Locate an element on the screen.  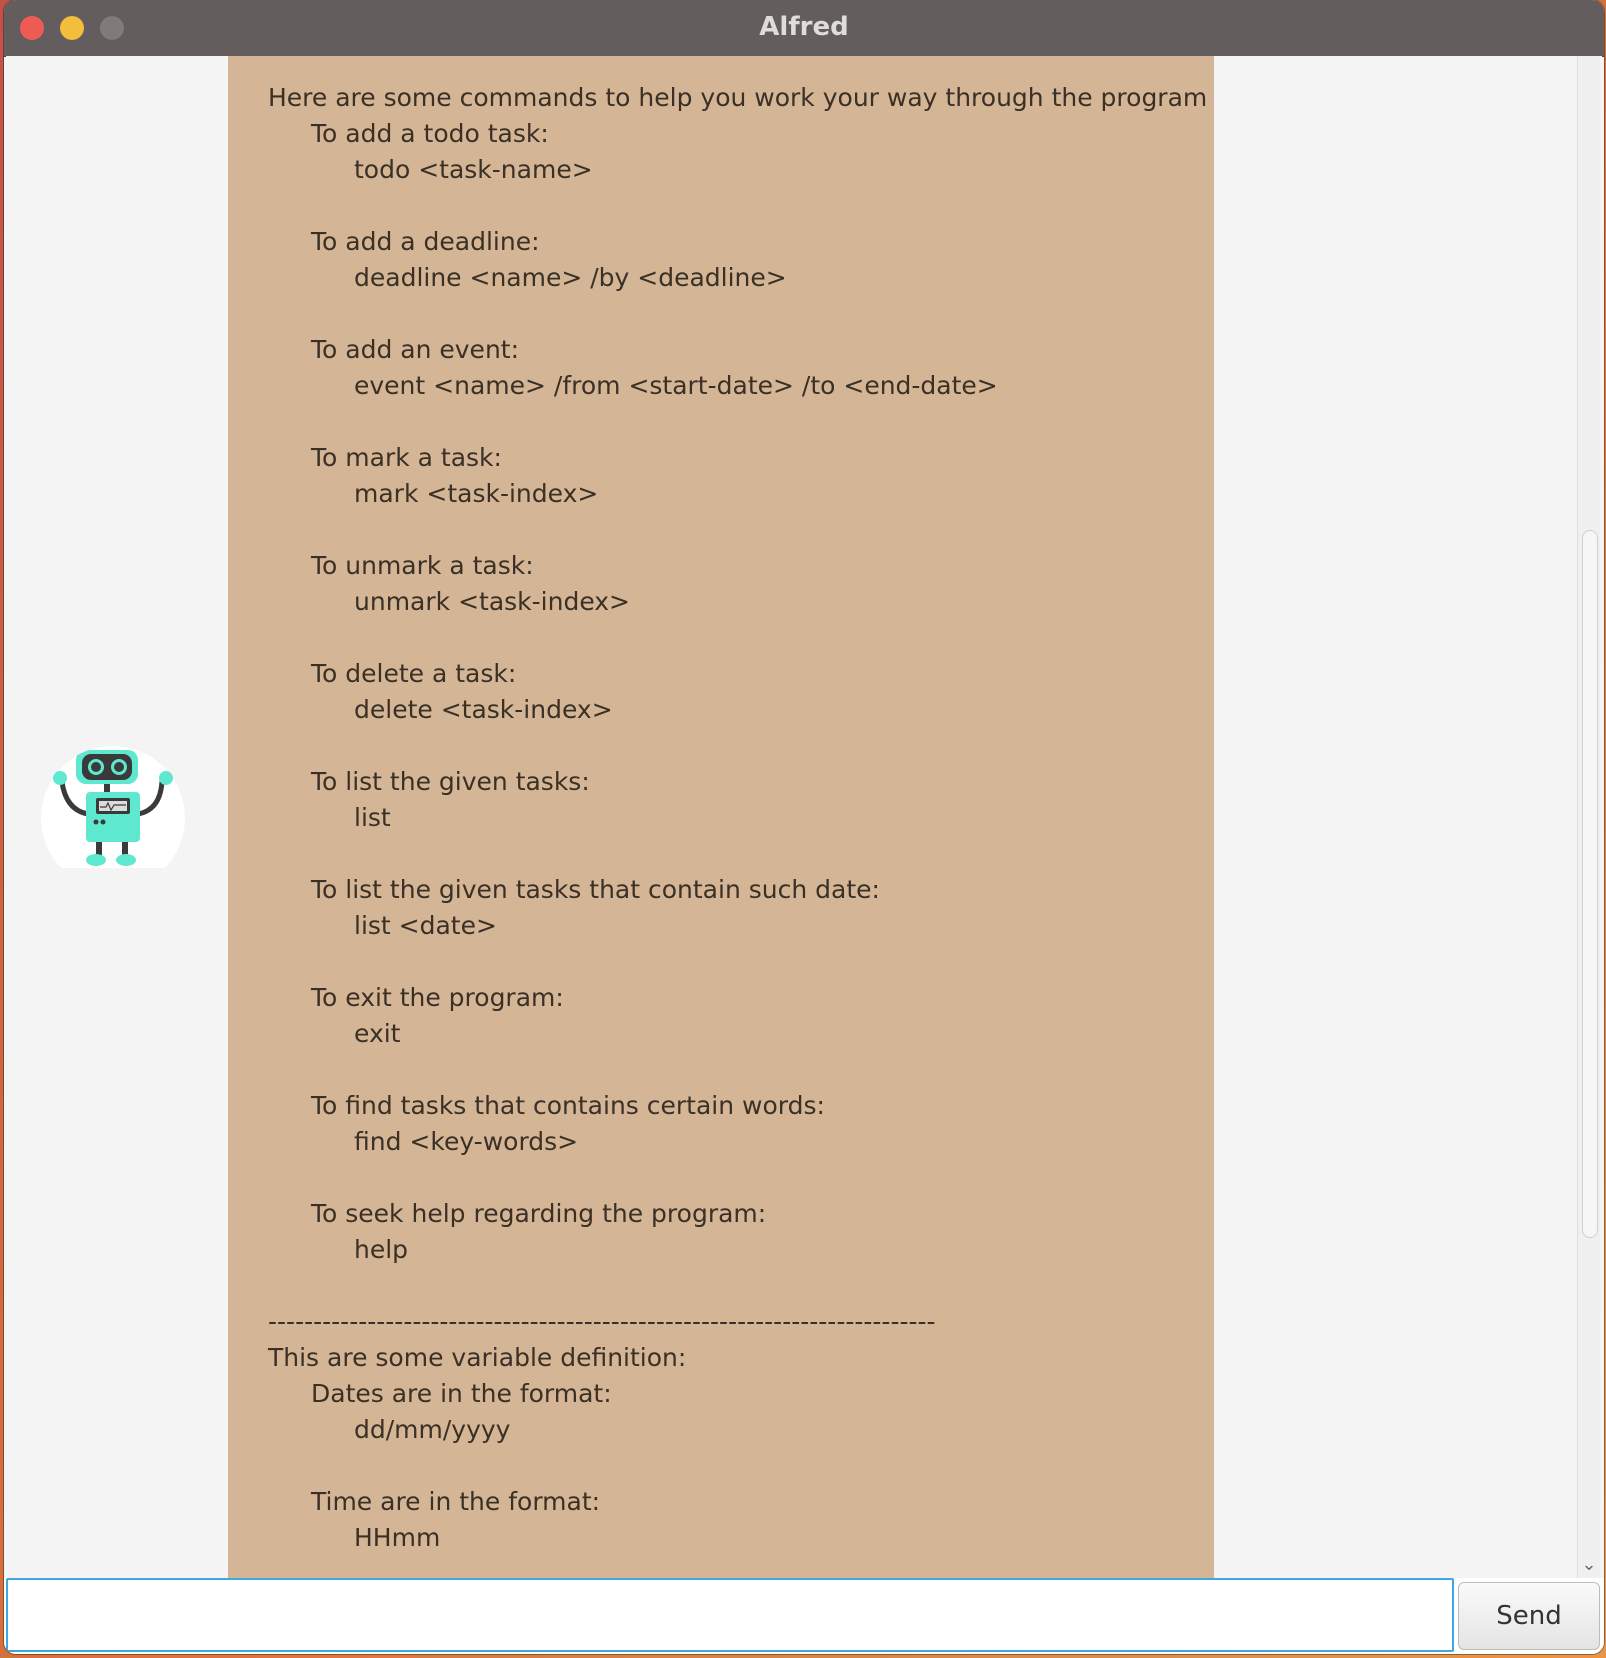
message-input is located at coordinates (730, 1615).